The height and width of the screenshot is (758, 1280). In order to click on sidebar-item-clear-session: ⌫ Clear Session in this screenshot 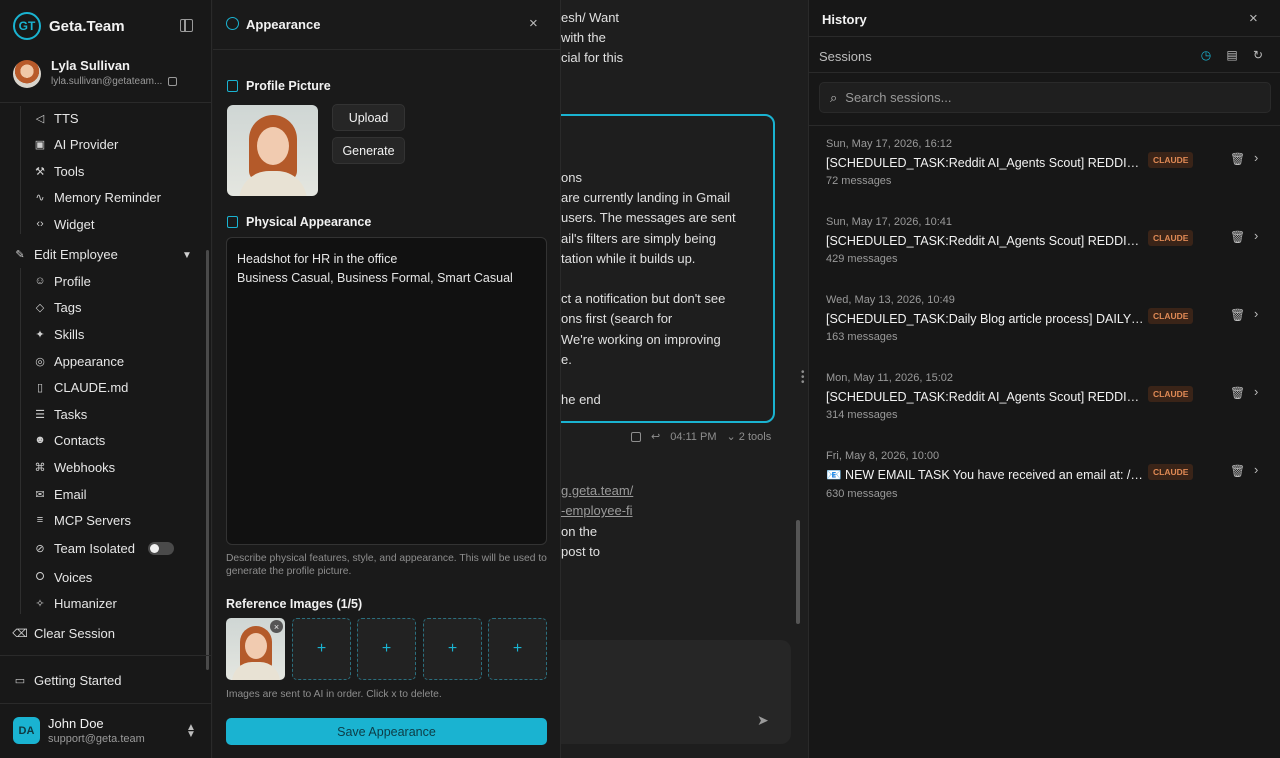, I will do `click(63, 633)`.